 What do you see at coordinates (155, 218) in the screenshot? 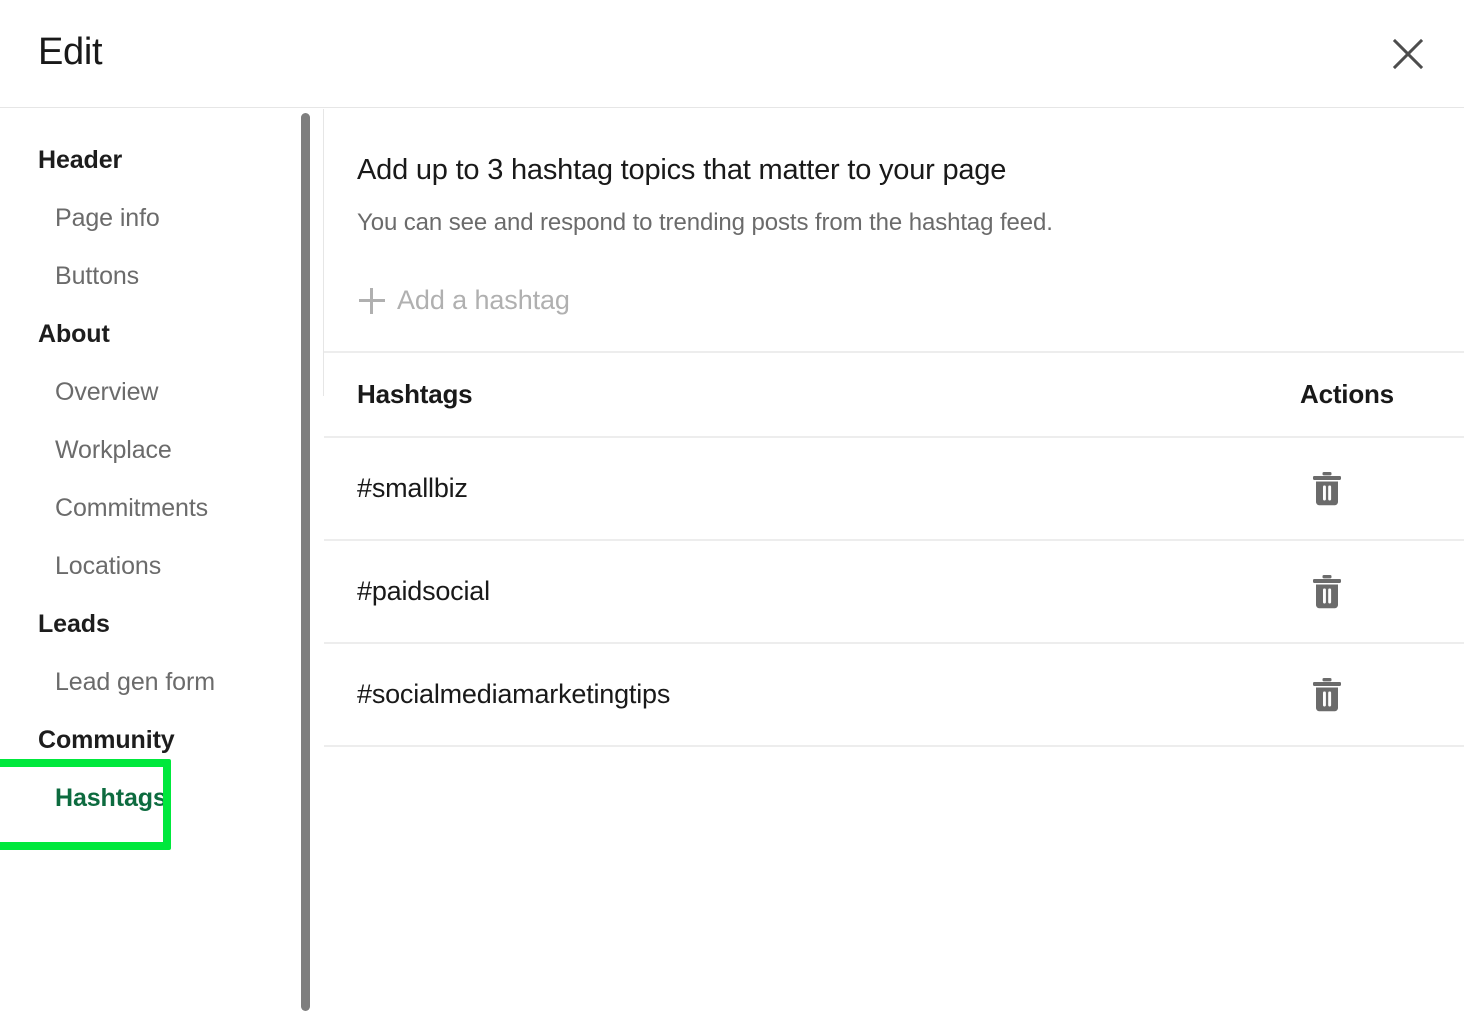
I see `sidebar-item-page-info: Page info` at bounding box center [155, 218].